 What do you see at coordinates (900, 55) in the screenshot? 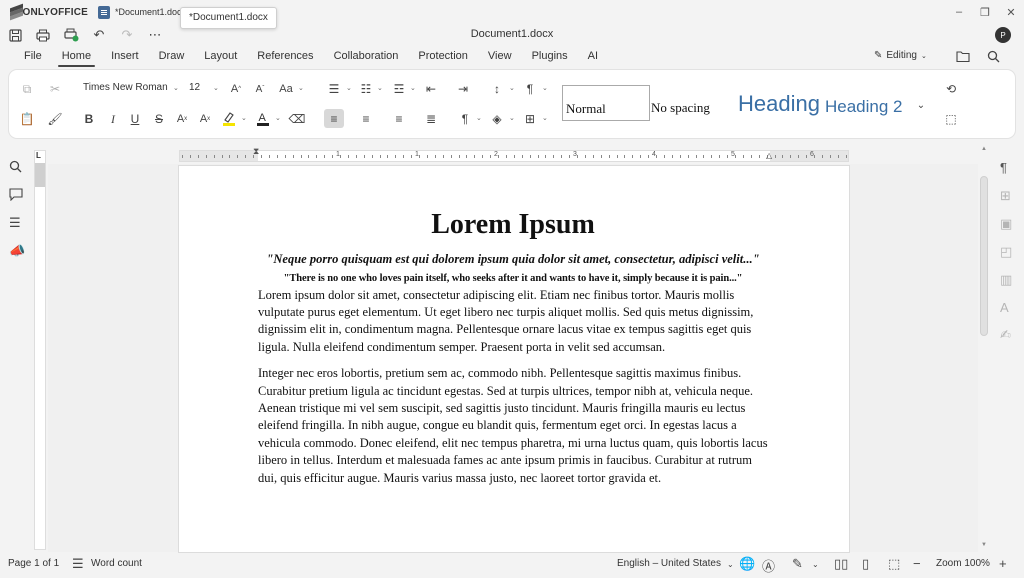
I see `editing-mode-button: ✎ Editing ⌄` at bounding box center [900, 55].